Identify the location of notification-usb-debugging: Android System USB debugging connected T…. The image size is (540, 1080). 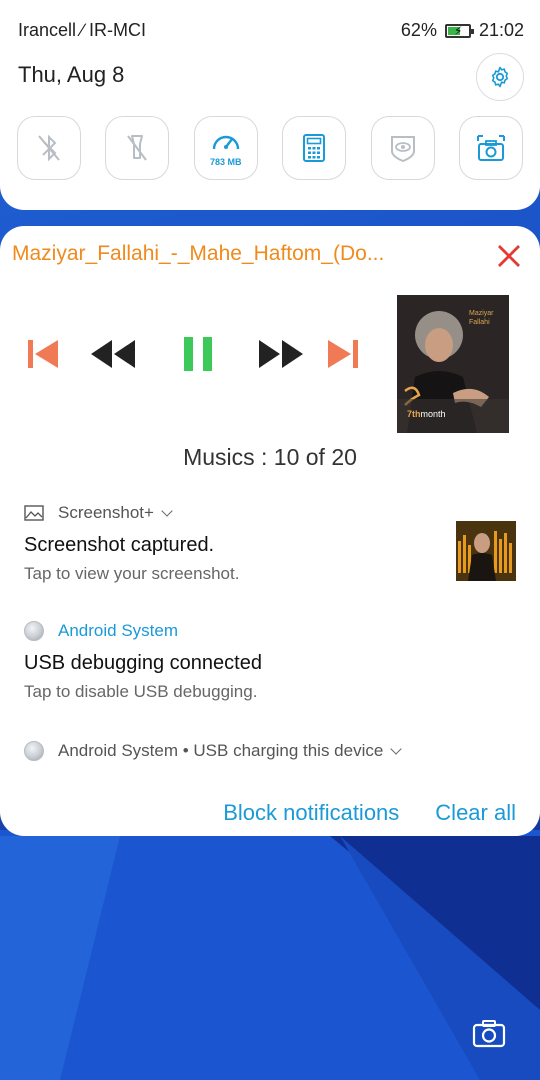
(270, 661).